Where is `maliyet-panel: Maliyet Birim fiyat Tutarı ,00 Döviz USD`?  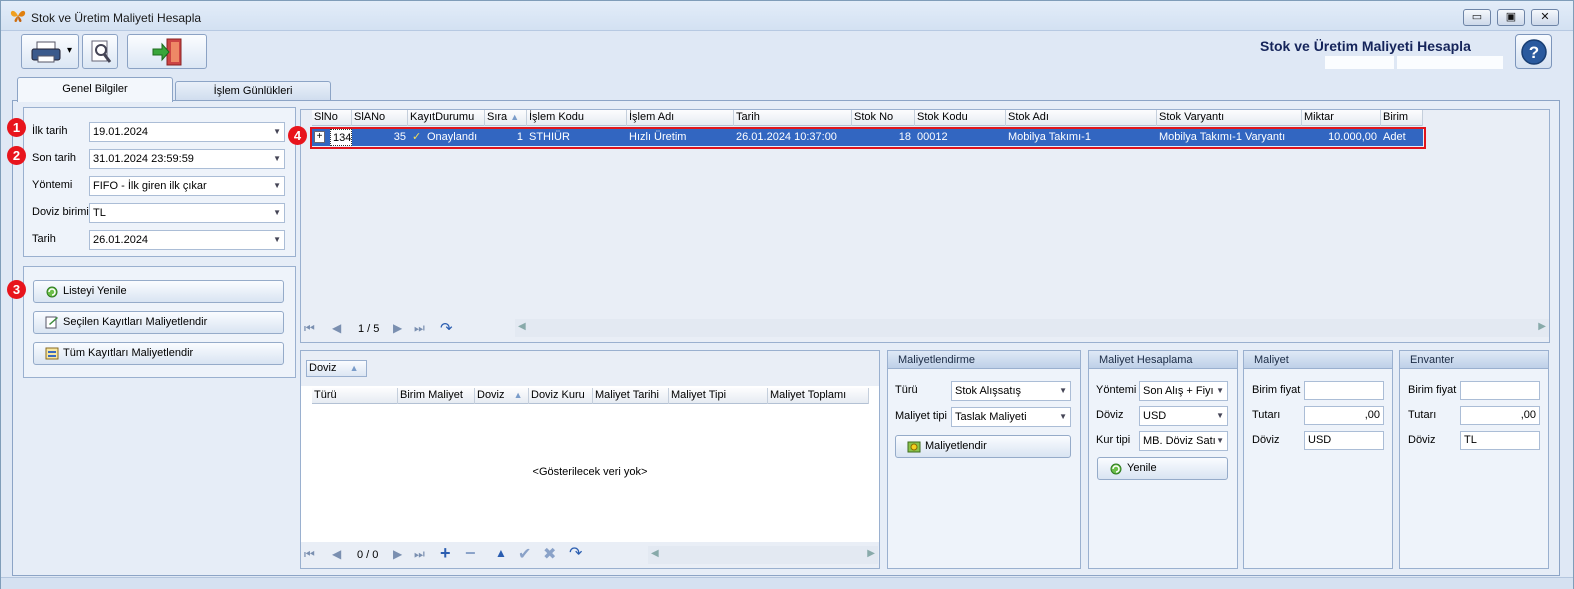
maliyet-panel: Maliyet Birim fiyat Tutarı ,00 Döviz USD is located at coordinates (1318, 459).